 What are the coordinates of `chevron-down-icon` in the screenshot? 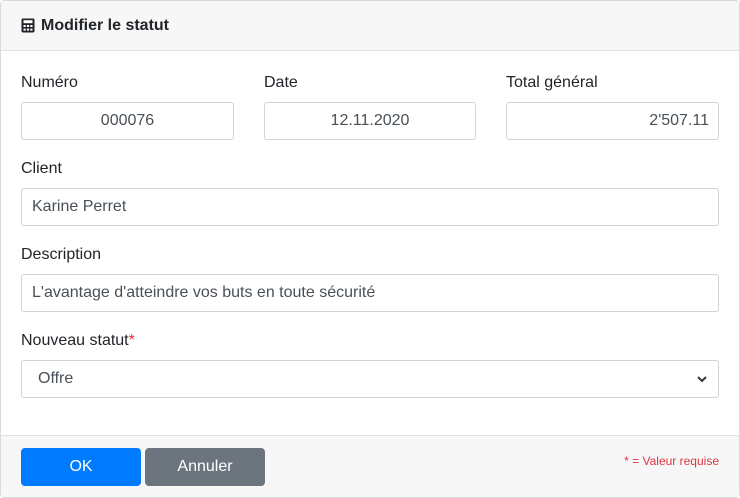 It's located at (702, 379).